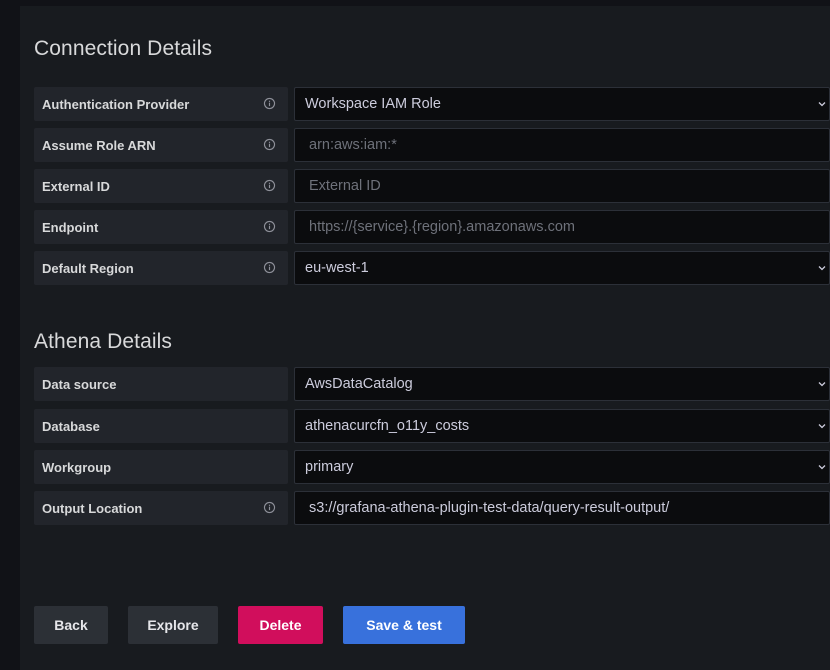  What do you see at coordinates (123, 48) in the screenshot?
I see `connection-details-heading: Connection Details` at bounding box center [123, 48].